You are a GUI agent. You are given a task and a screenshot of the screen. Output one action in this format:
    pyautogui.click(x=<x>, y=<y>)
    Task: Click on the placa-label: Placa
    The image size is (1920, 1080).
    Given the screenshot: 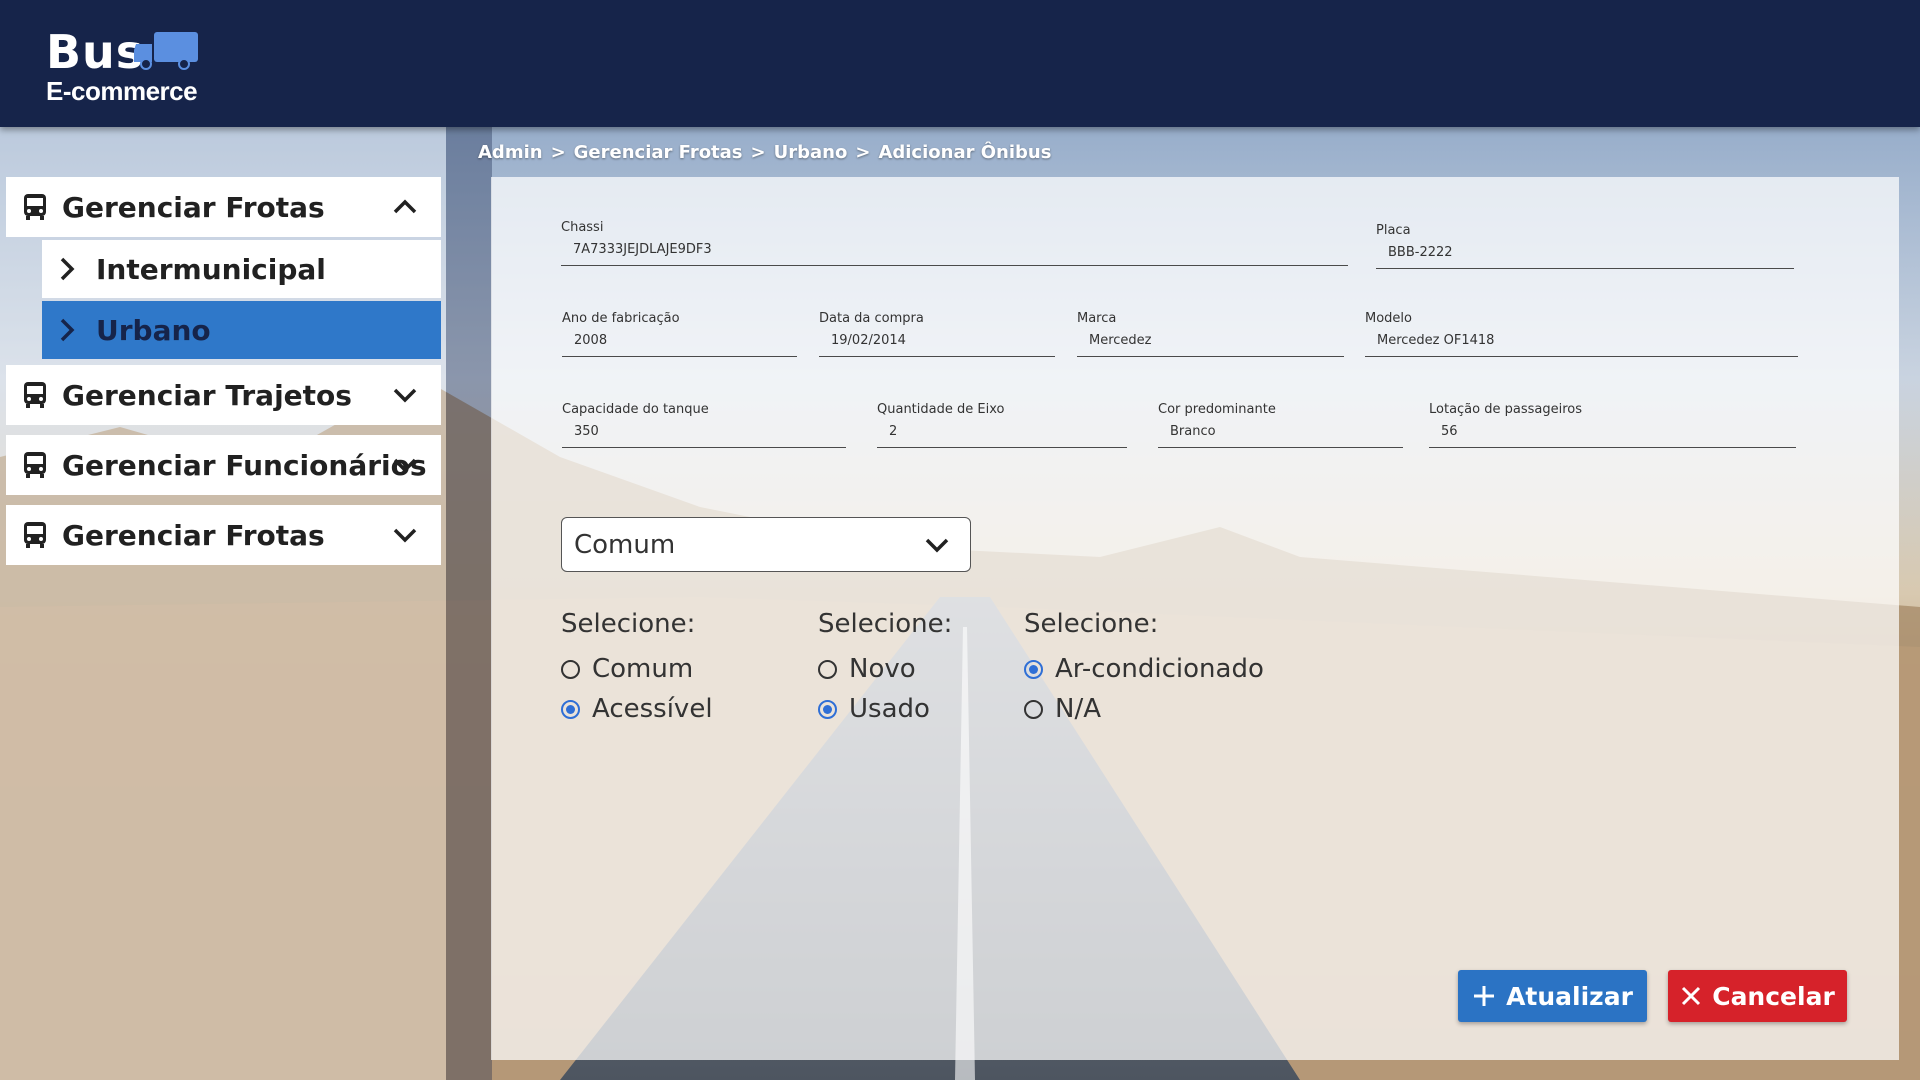 What is the action you would take?
    pyautogui.click(x=1393, y=230)
    